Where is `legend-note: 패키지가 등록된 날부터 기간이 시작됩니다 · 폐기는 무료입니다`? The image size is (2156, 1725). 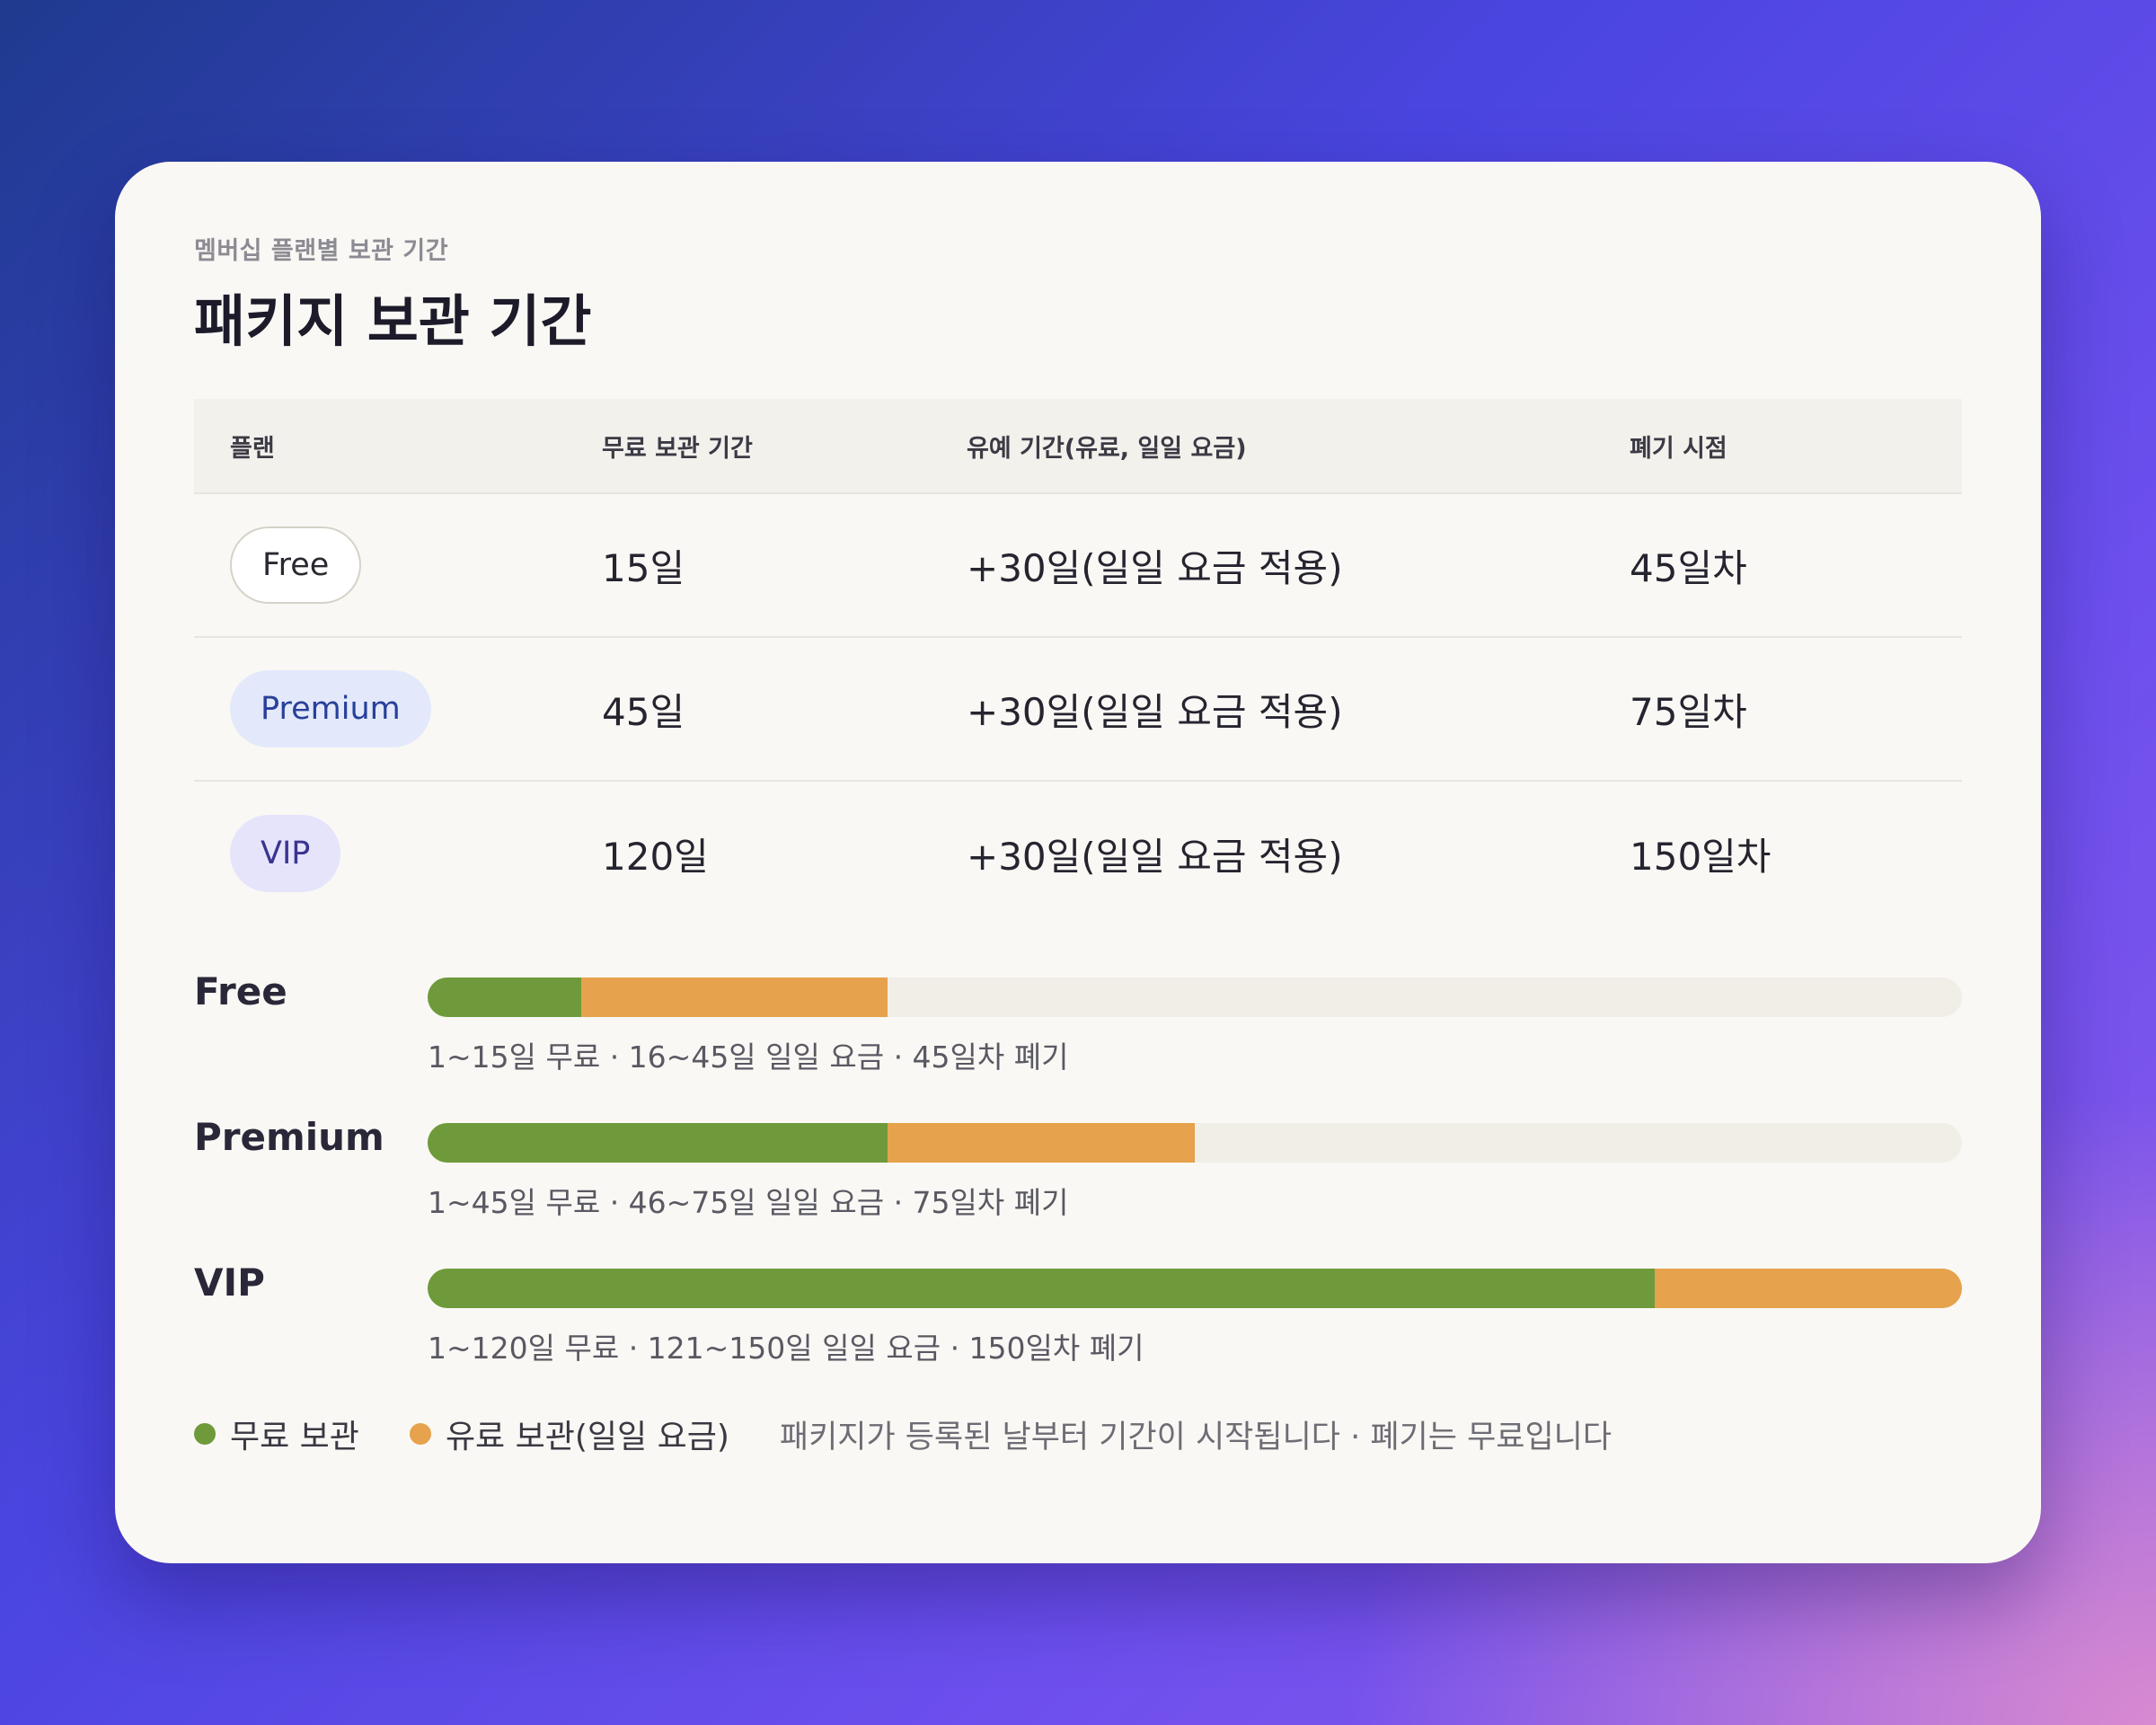
legend-note: 패키지가 등록된 날부터 기간이 시작됩니다 · 폐기는 무료입니다 is located at coordinates (1196, 1437).